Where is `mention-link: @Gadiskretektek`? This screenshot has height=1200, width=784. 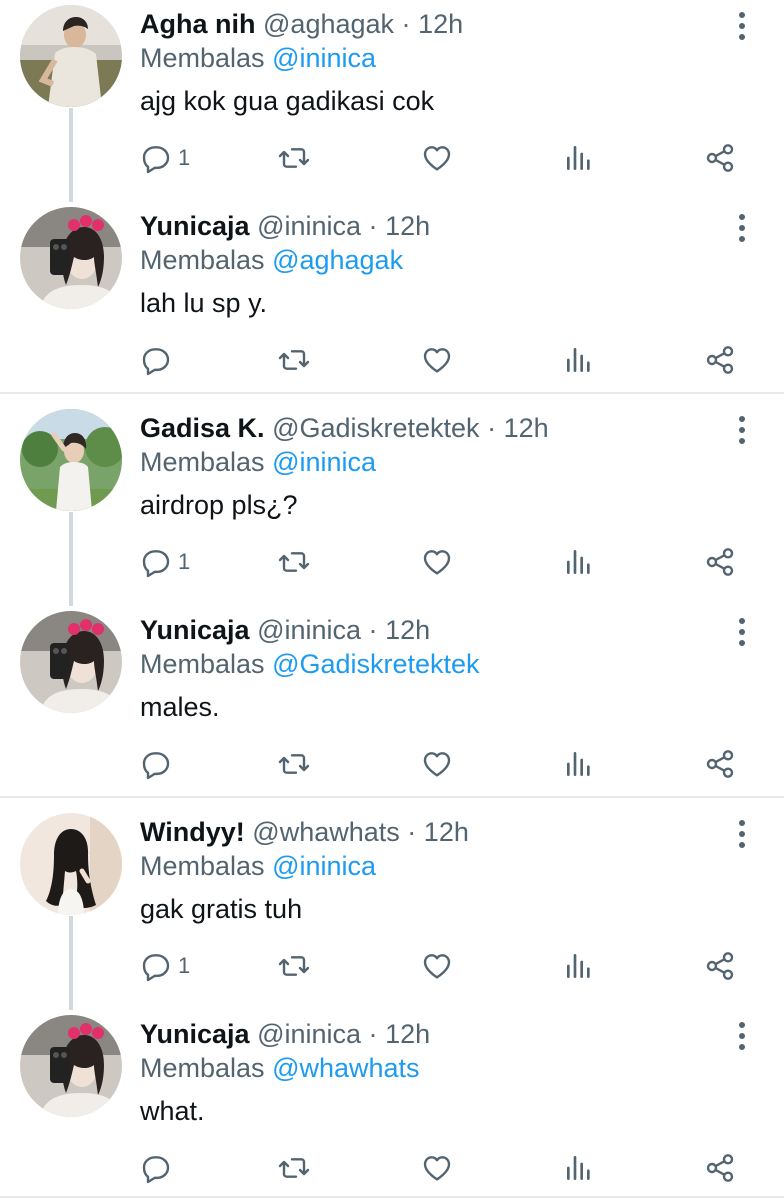
mention-link: @Gadiskretektek is located at coordinates (375, 664).